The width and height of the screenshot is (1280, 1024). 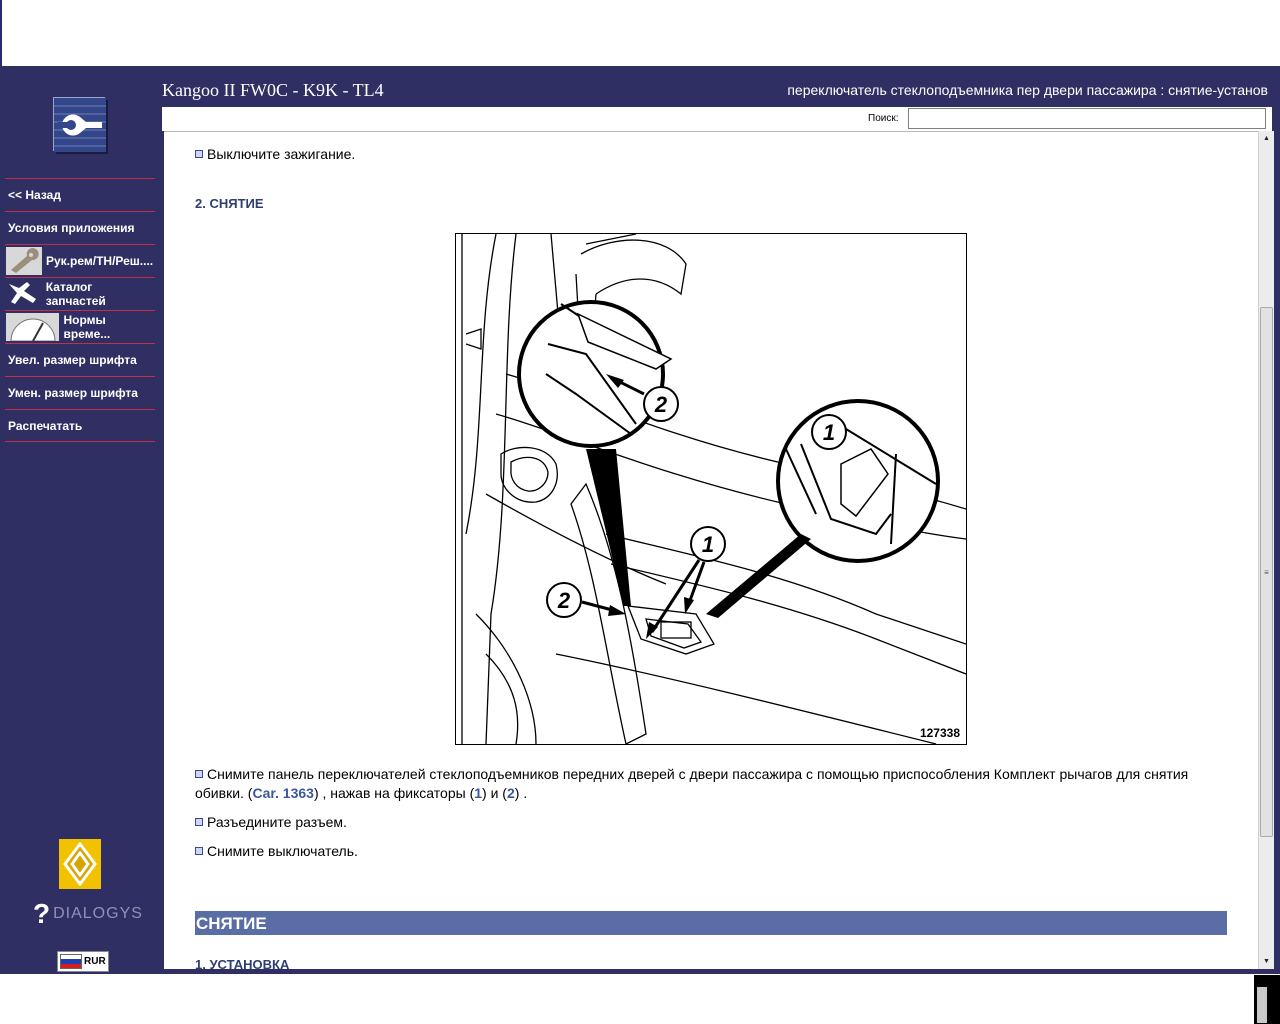 What do you see at coordinates (80, 194) in the screenshot?
I see `sidebar-item-back: << Назад` at bounding box center [80, 194].